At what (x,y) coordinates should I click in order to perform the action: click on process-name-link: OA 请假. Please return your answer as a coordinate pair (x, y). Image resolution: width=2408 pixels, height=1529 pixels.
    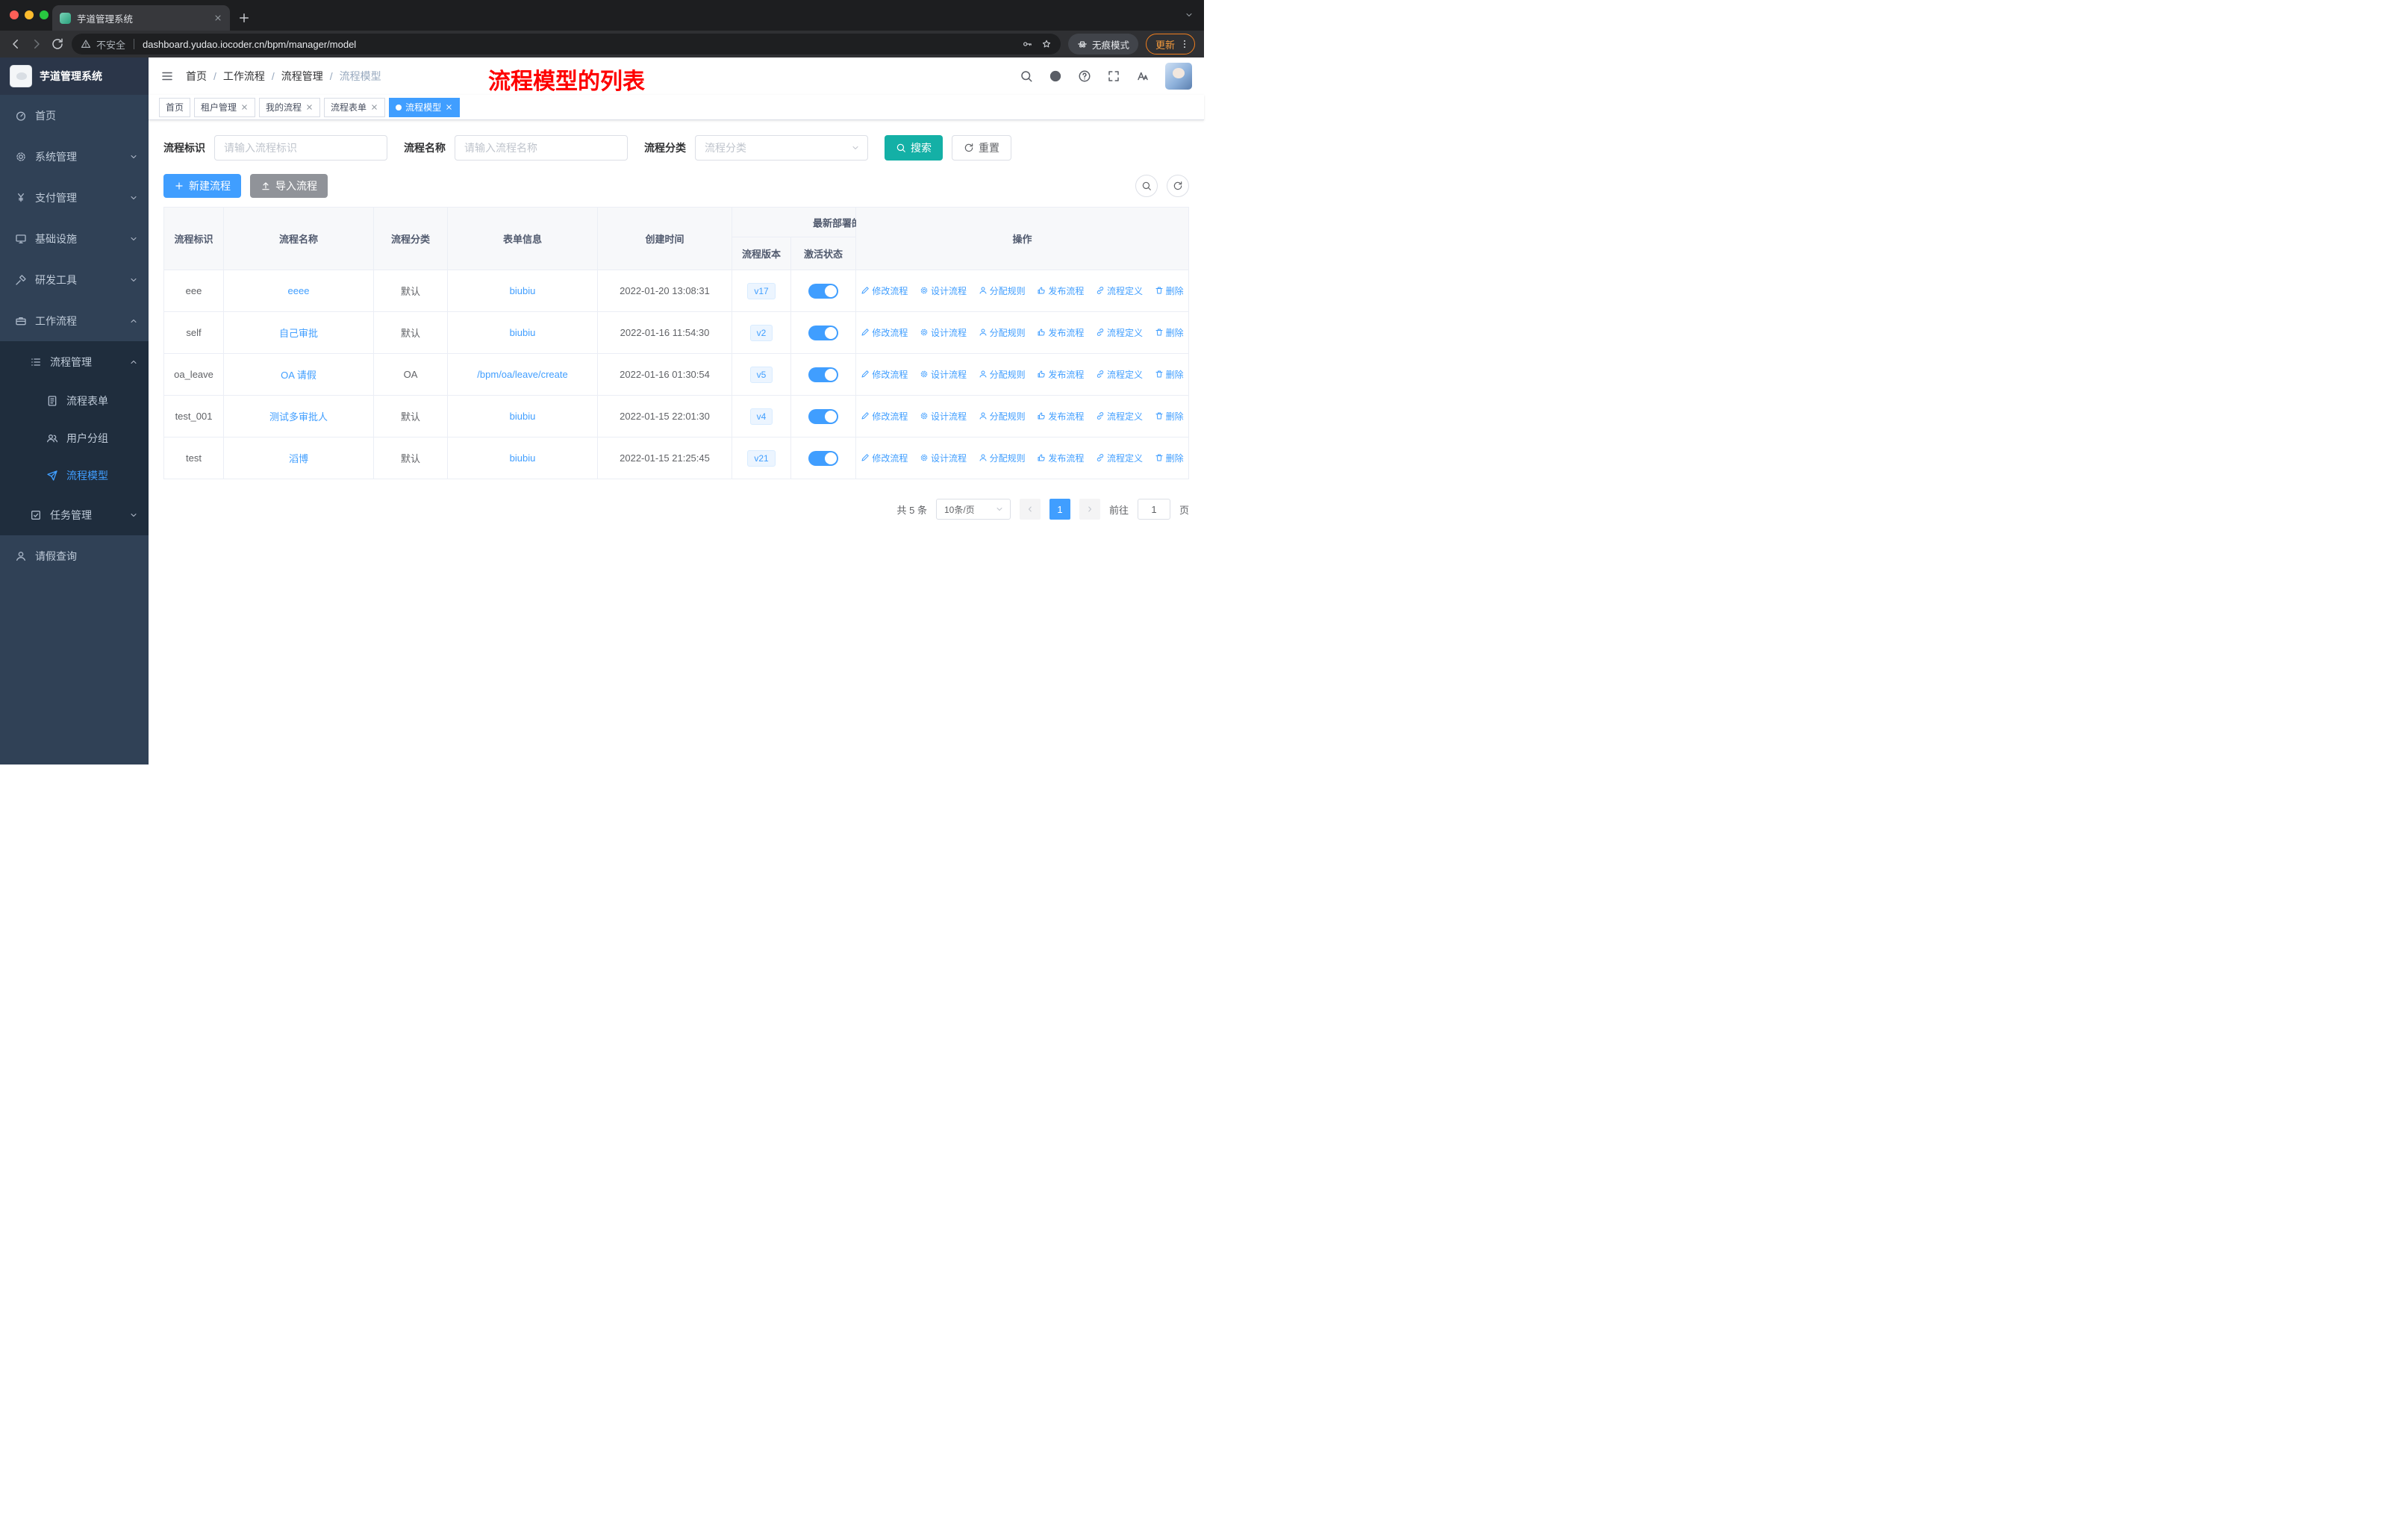
    Looking at the image, I should click on (298, 375).